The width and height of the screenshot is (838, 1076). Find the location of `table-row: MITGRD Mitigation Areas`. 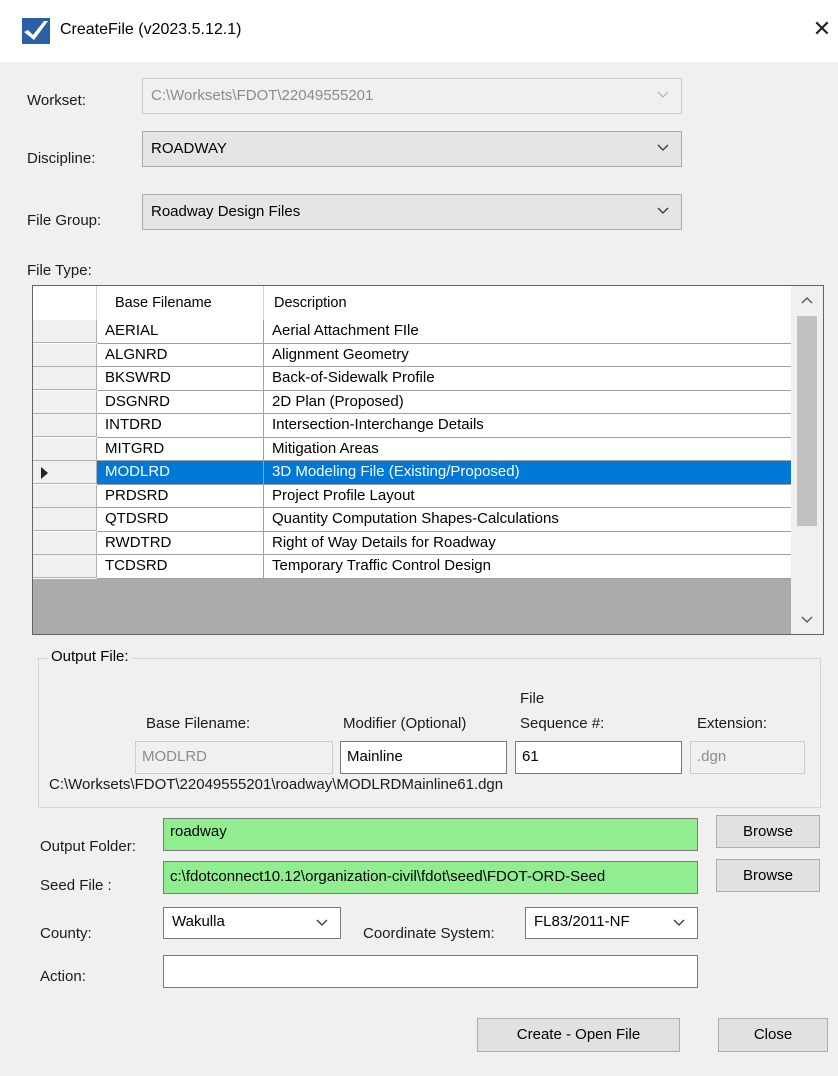

table-row: MITGRD Mitigation Areas is located at coordinates (412, 449).